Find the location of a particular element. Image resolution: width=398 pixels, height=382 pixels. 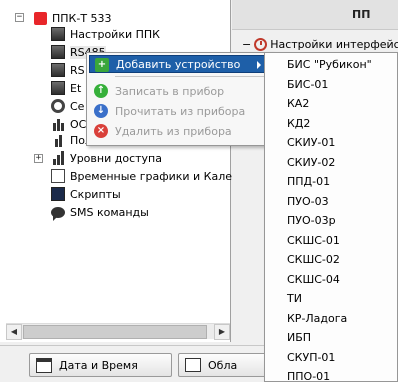

interface-settings-label: Настройки интерфейса is located at coordinates (334, 44).